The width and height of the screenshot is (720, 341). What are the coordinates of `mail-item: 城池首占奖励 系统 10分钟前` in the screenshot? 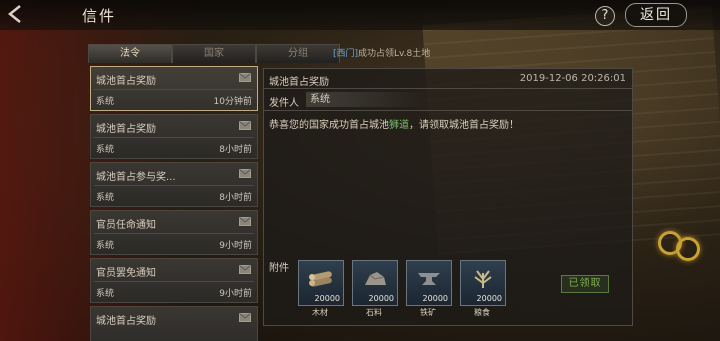 It's located at (174, 88).